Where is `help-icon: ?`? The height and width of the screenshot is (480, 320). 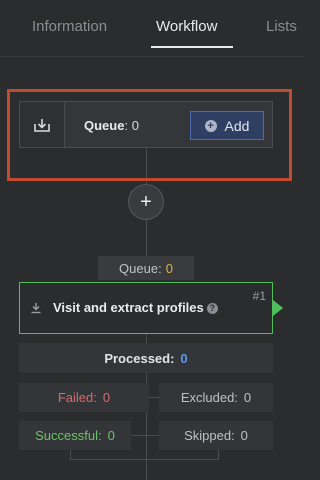
help-icon: ? is located at coordinates (212, 308).